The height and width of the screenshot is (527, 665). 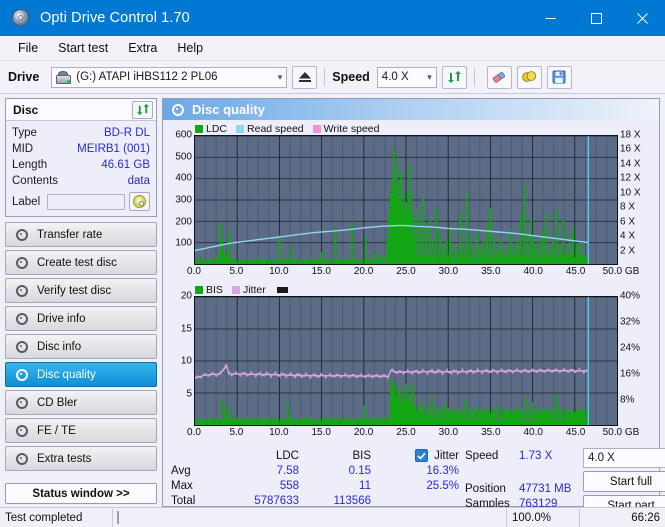 I want to click on jitter-checkbox, so click(x=422, y=455).